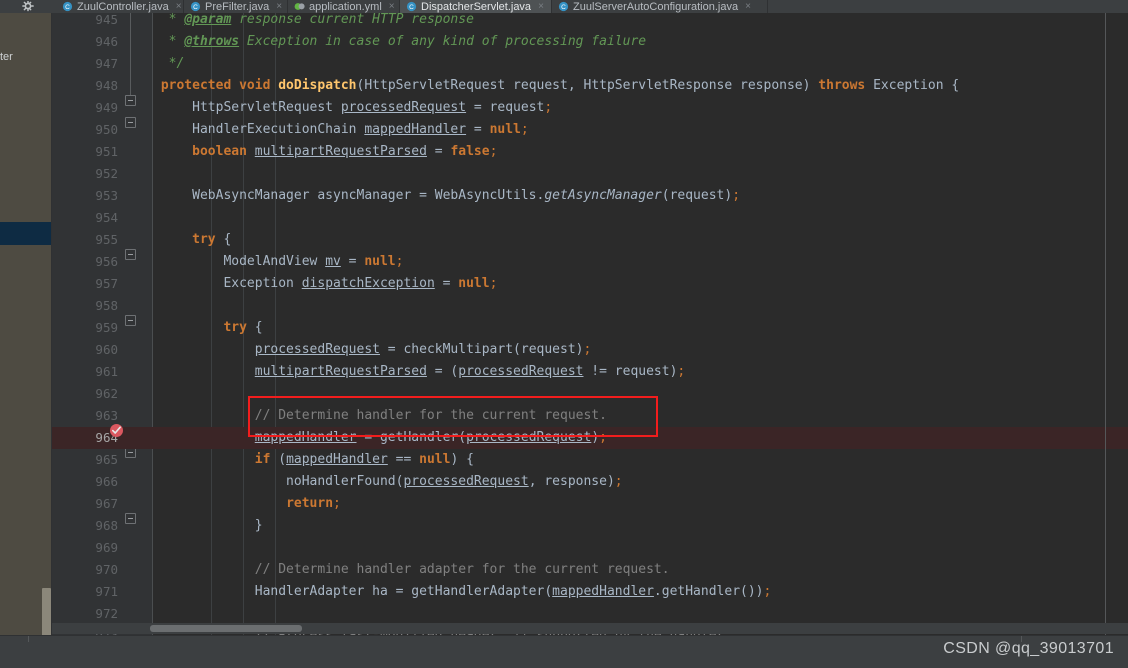 This screenshot has width=1128, height=668. What do you see at coordinates (590, 526) in the screenshot?
I see `code-line-968: 968 }` at bounding box center [590, 526].